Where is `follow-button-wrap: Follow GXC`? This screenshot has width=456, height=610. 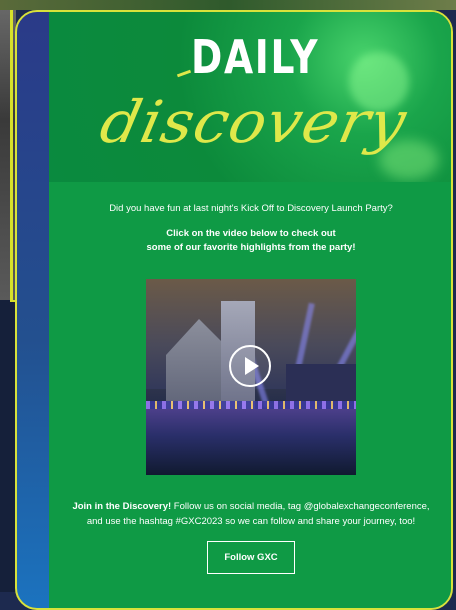 follow-button-wrap: Follow GXC is located at coordinates (250, 557).